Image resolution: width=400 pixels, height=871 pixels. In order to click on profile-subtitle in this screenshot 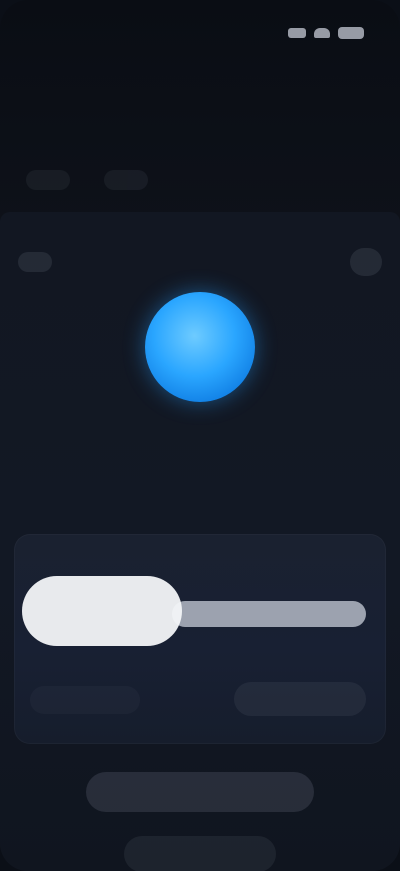, I will do `click(200, 494)`.